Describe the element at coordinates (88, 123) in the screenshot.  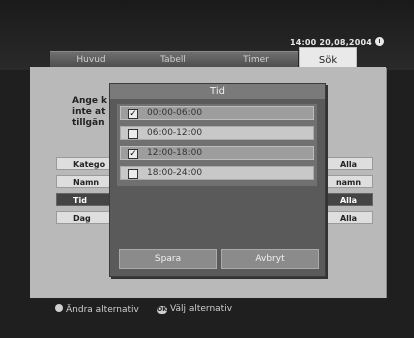
I see `help-line-3: tillgän` at that location.